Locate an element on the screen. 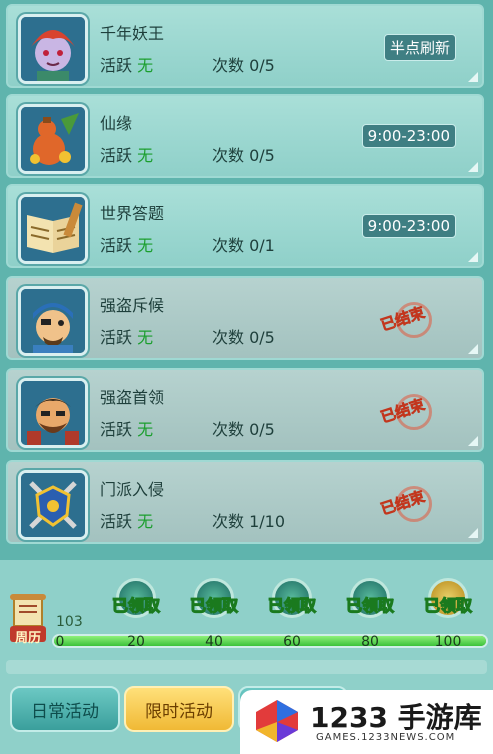 The image size is (493, 754). activity-card-world-quiz: 世界答题 活跃 无 次数 0/1 9:00-23:00 is located at coordinates (245, 226).